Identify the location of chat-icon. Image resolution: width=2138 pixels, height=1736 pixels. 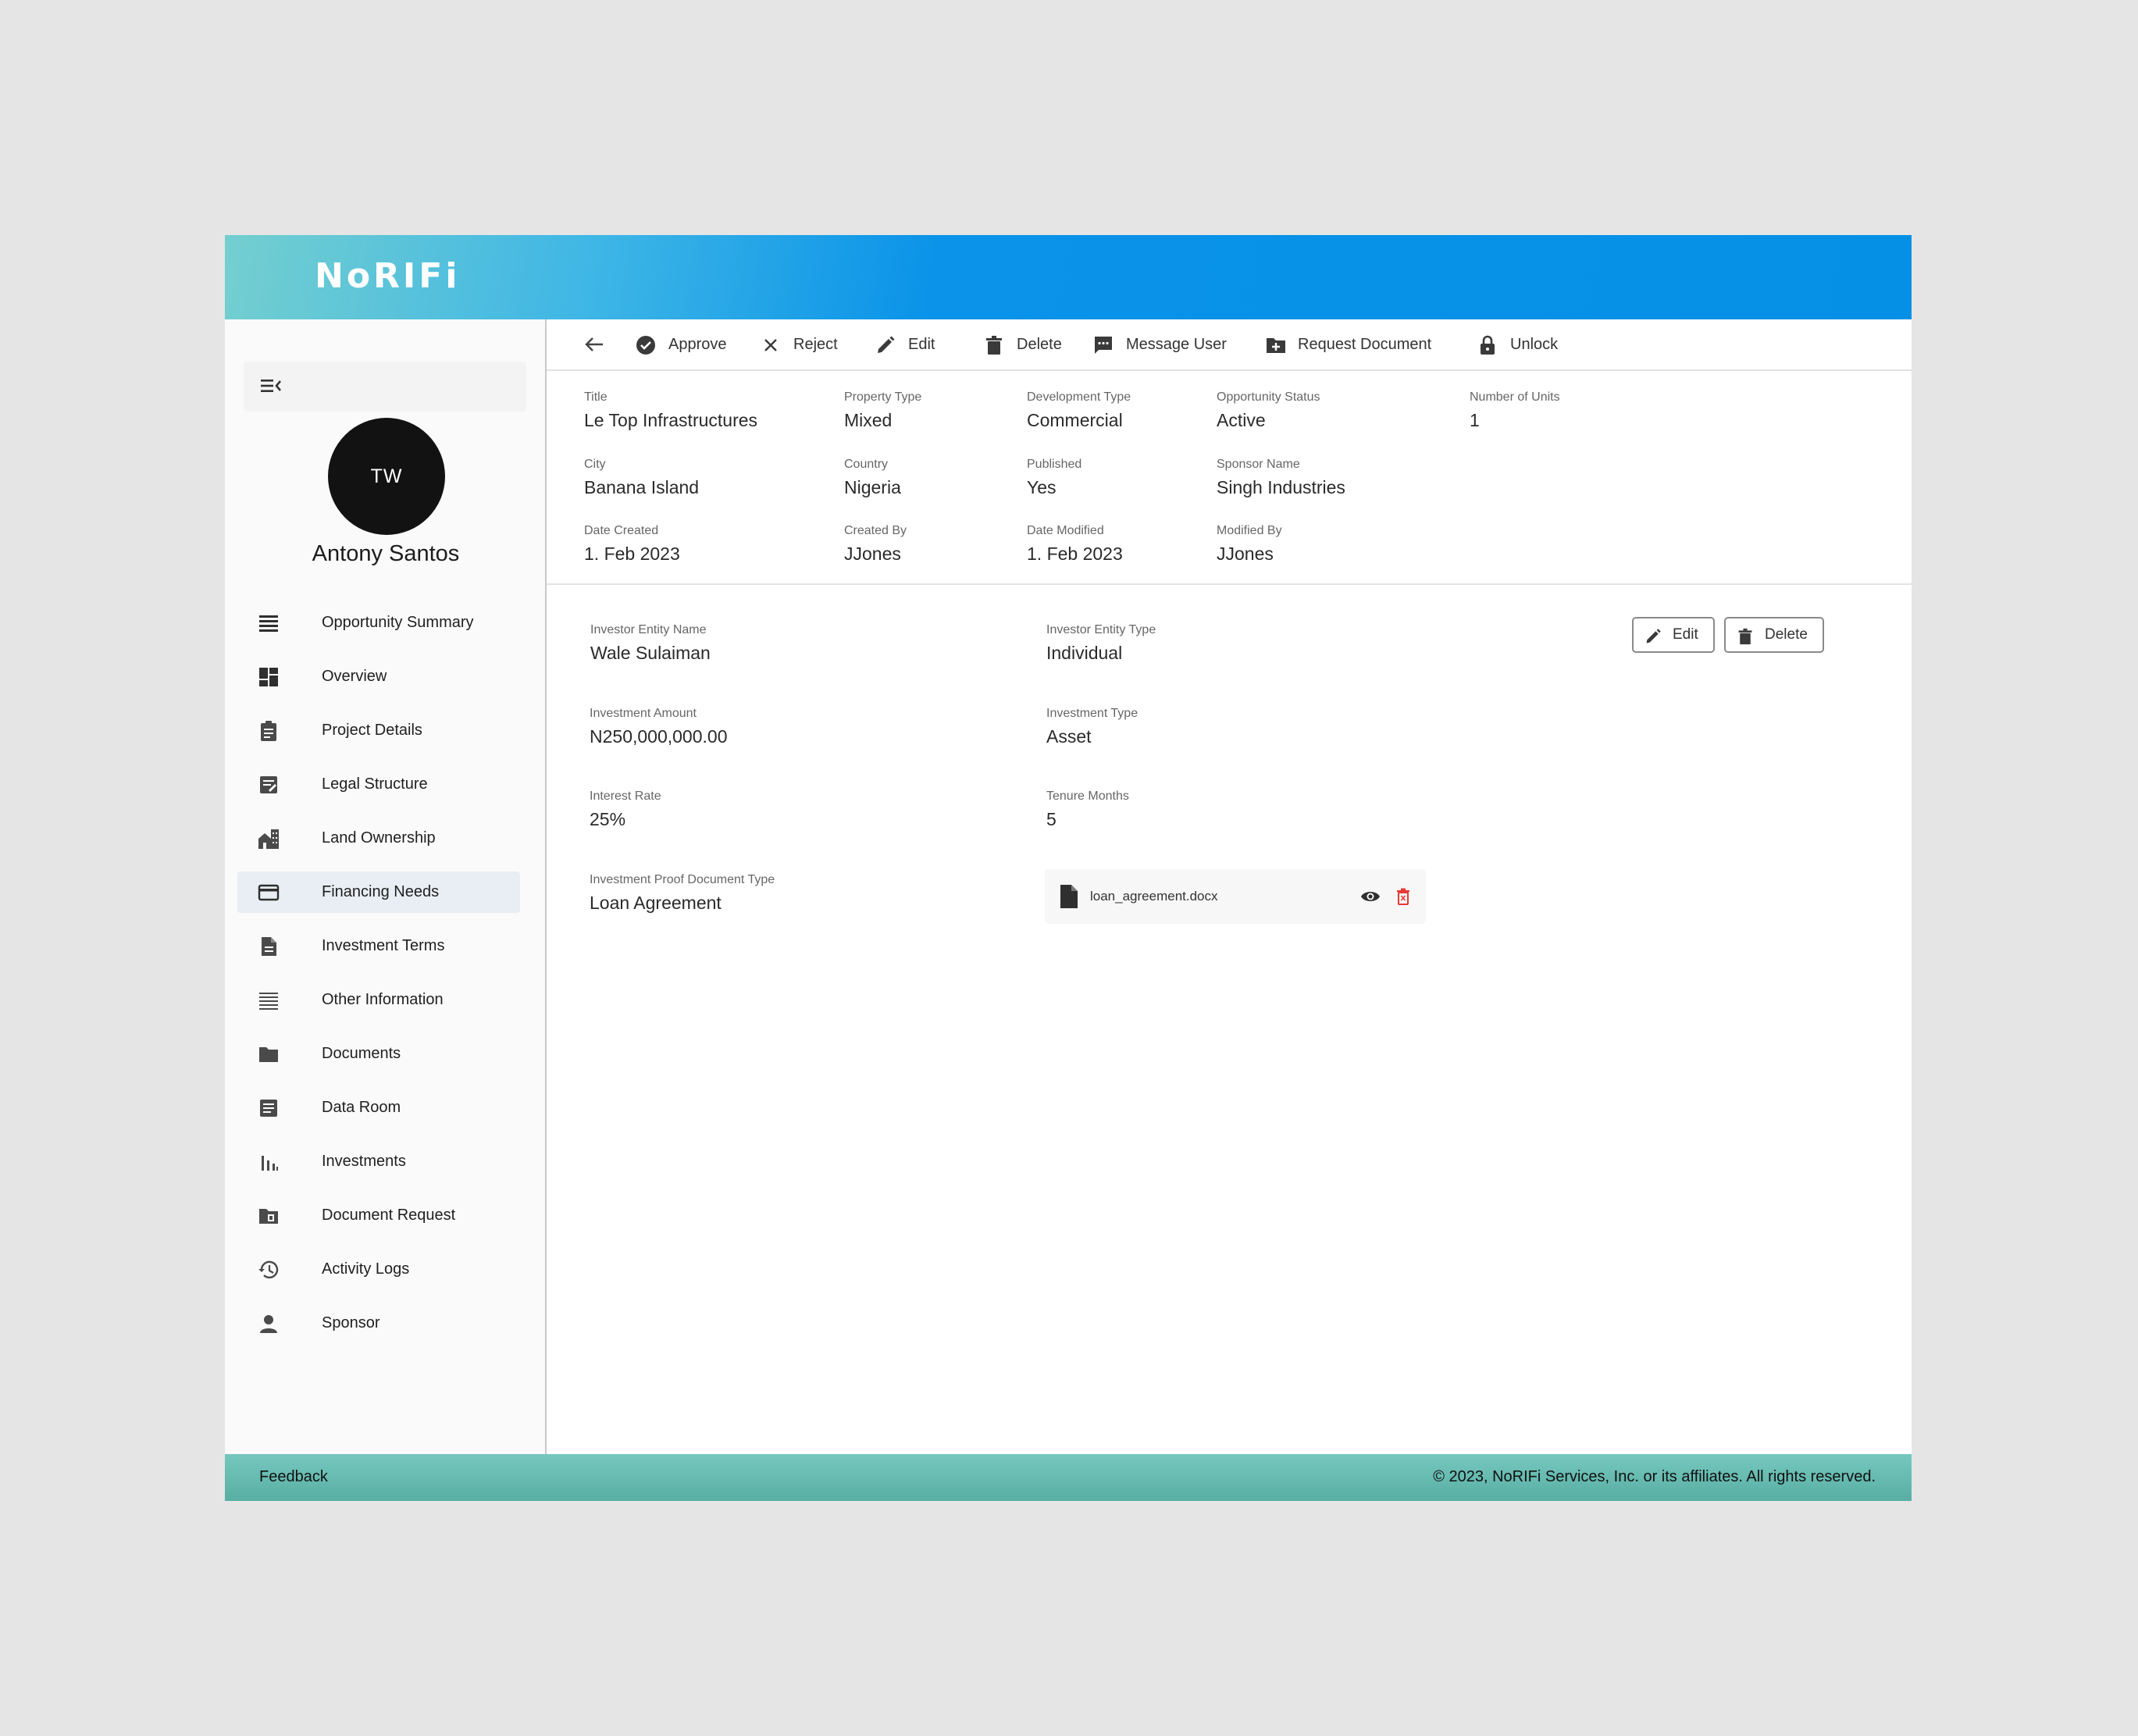
(1103, 345).